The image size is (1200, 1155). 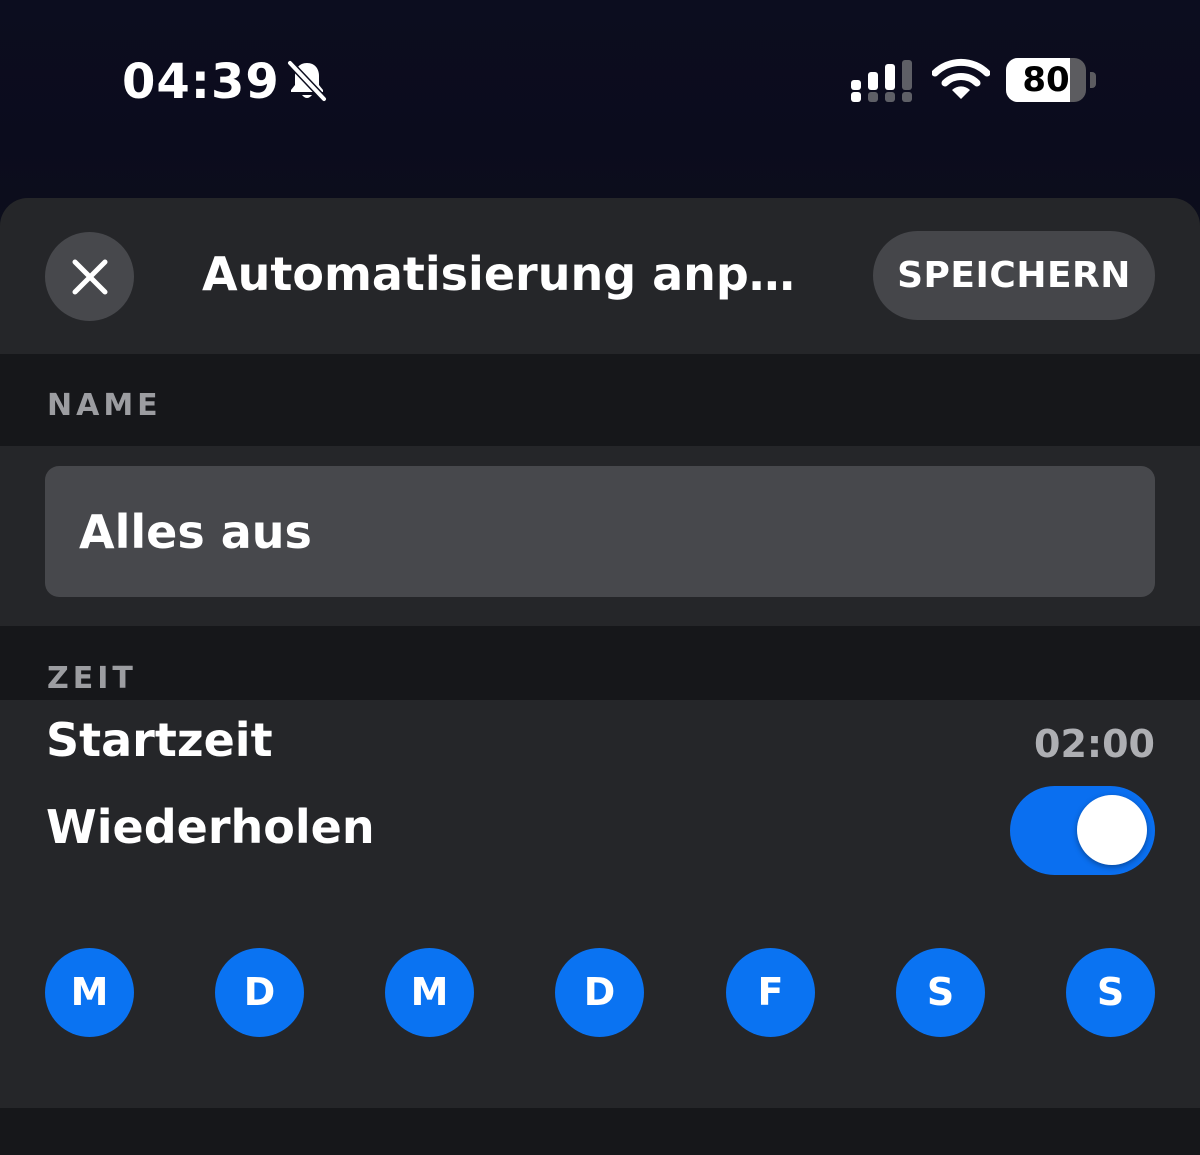 What do you see at coordinates (961, 78) in the screenshot?
I see `wifi-icon` at bounding box center [961, 78].